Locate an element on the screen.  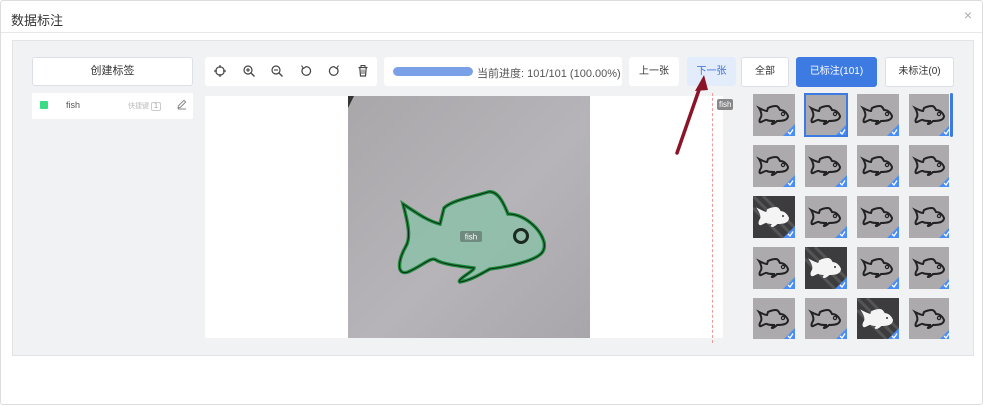
filter-unannotated-button: 未标注(0) is located at coordinates (919, 72).